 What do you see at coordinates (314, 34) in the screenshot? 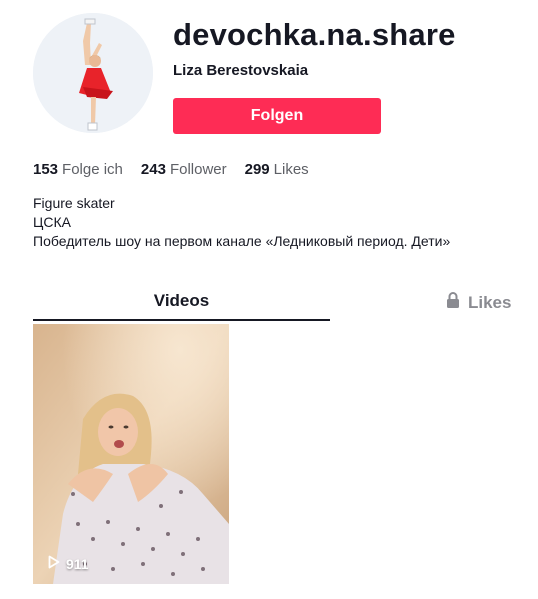
I see `username: devochka.na.share` at bounding box center [314, 34].